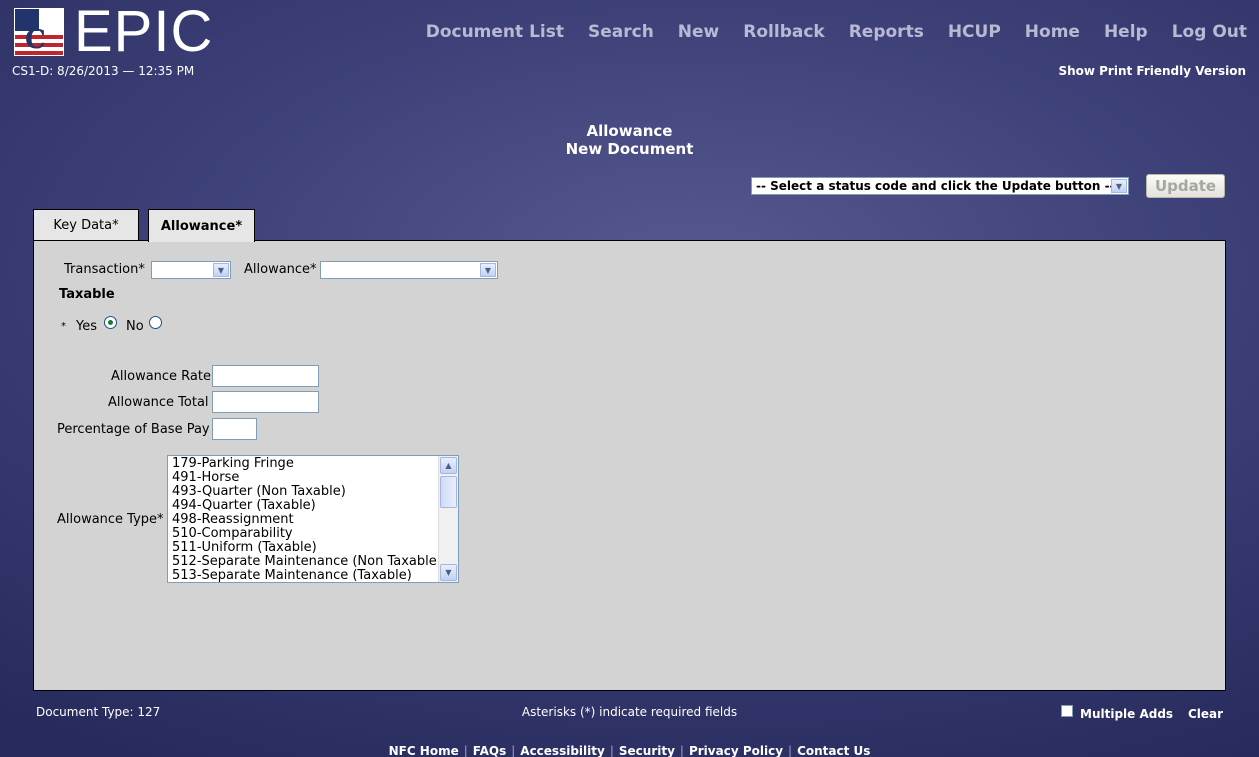  What do you see at coordinates (265, 376) in the screenshot?
I see `allowance-rate-input` at bounding box center [265, 376].